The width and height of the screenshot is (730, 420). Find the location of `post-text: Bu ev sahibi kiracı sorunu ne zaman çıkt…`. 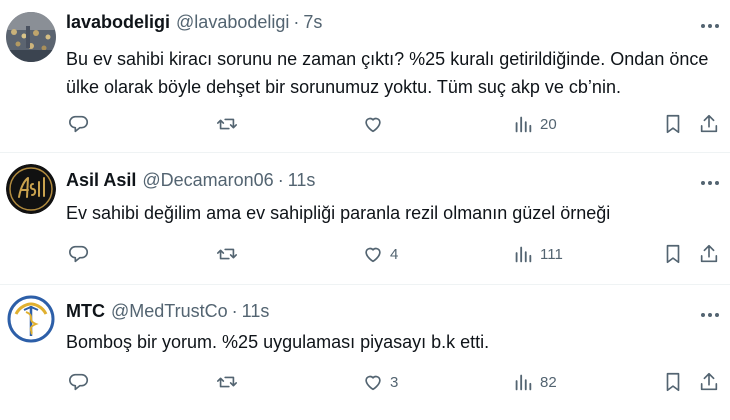

post-text: Bu ev sahibi kiracı sorunu ne zaman çıkt… is located at coordinates (387, 73).